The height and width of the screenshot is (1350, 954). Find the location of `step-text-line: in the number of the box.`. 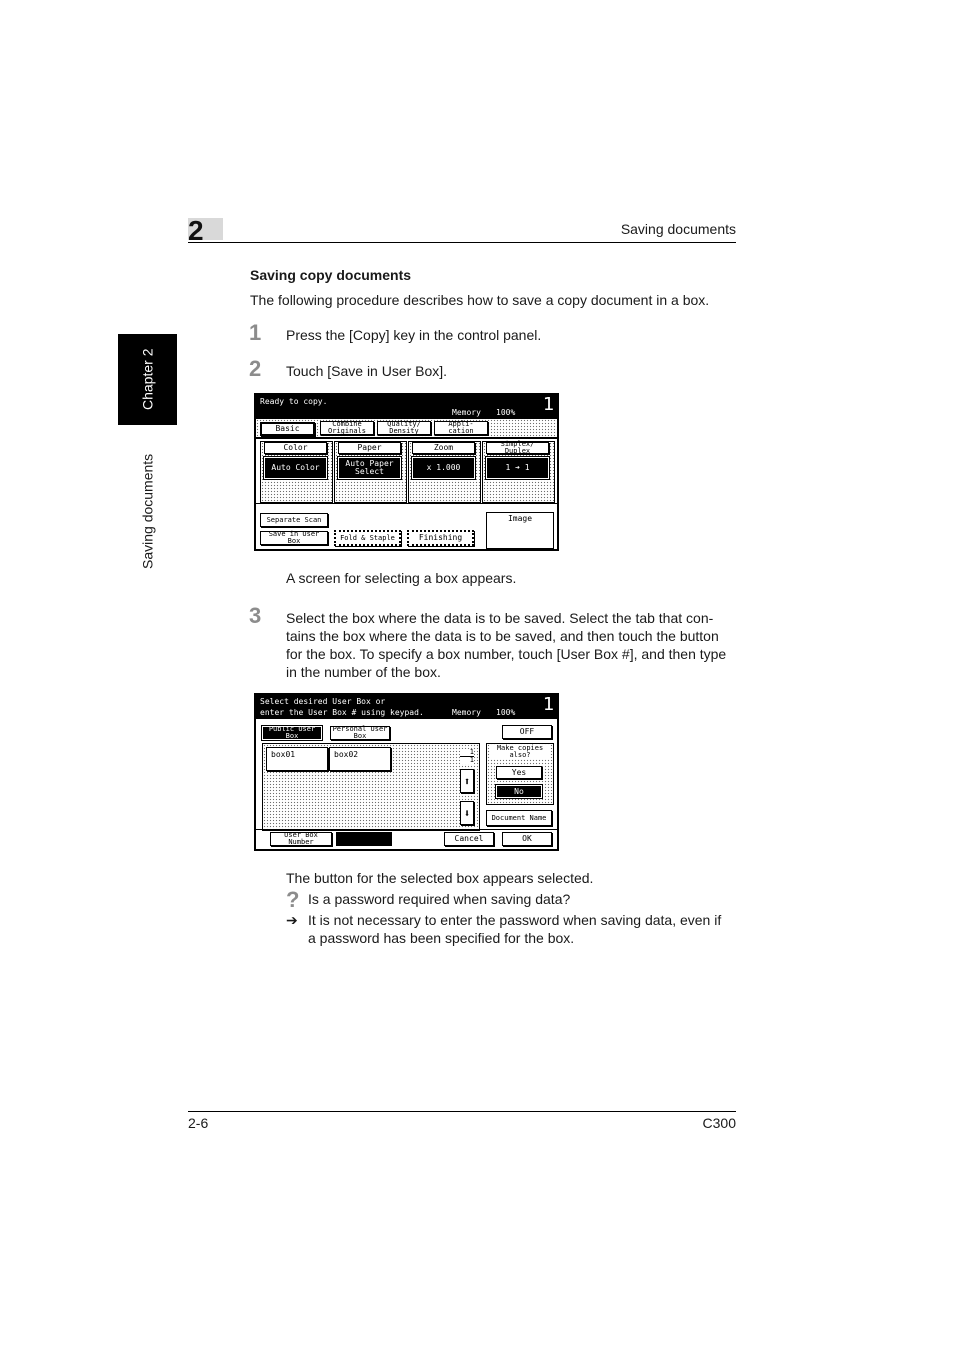

step-text-line: in the number of the box. is located at coordinates (363, 672).